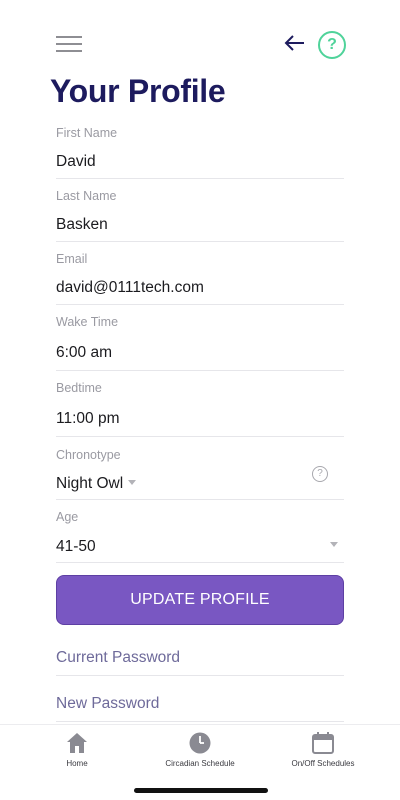  I want to click on bedtime-value: 11:00 pm, so click(87, 419).